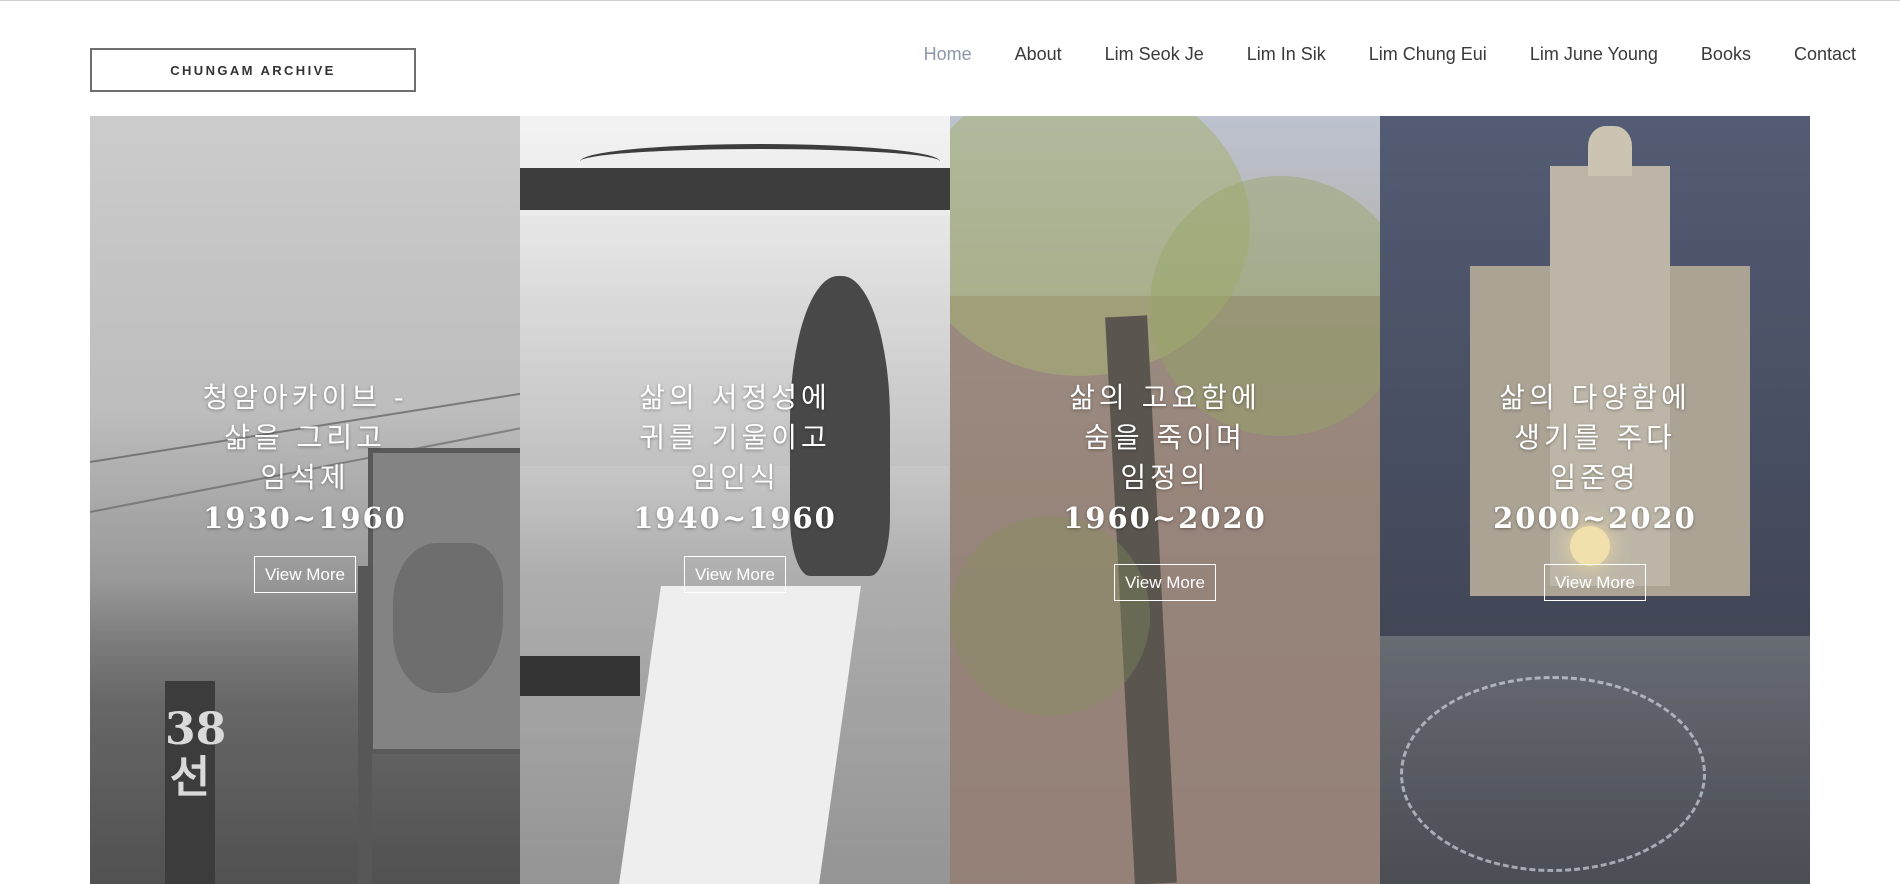  I want to click on caption-line: 삶의 서정성에, so click(735, 397).